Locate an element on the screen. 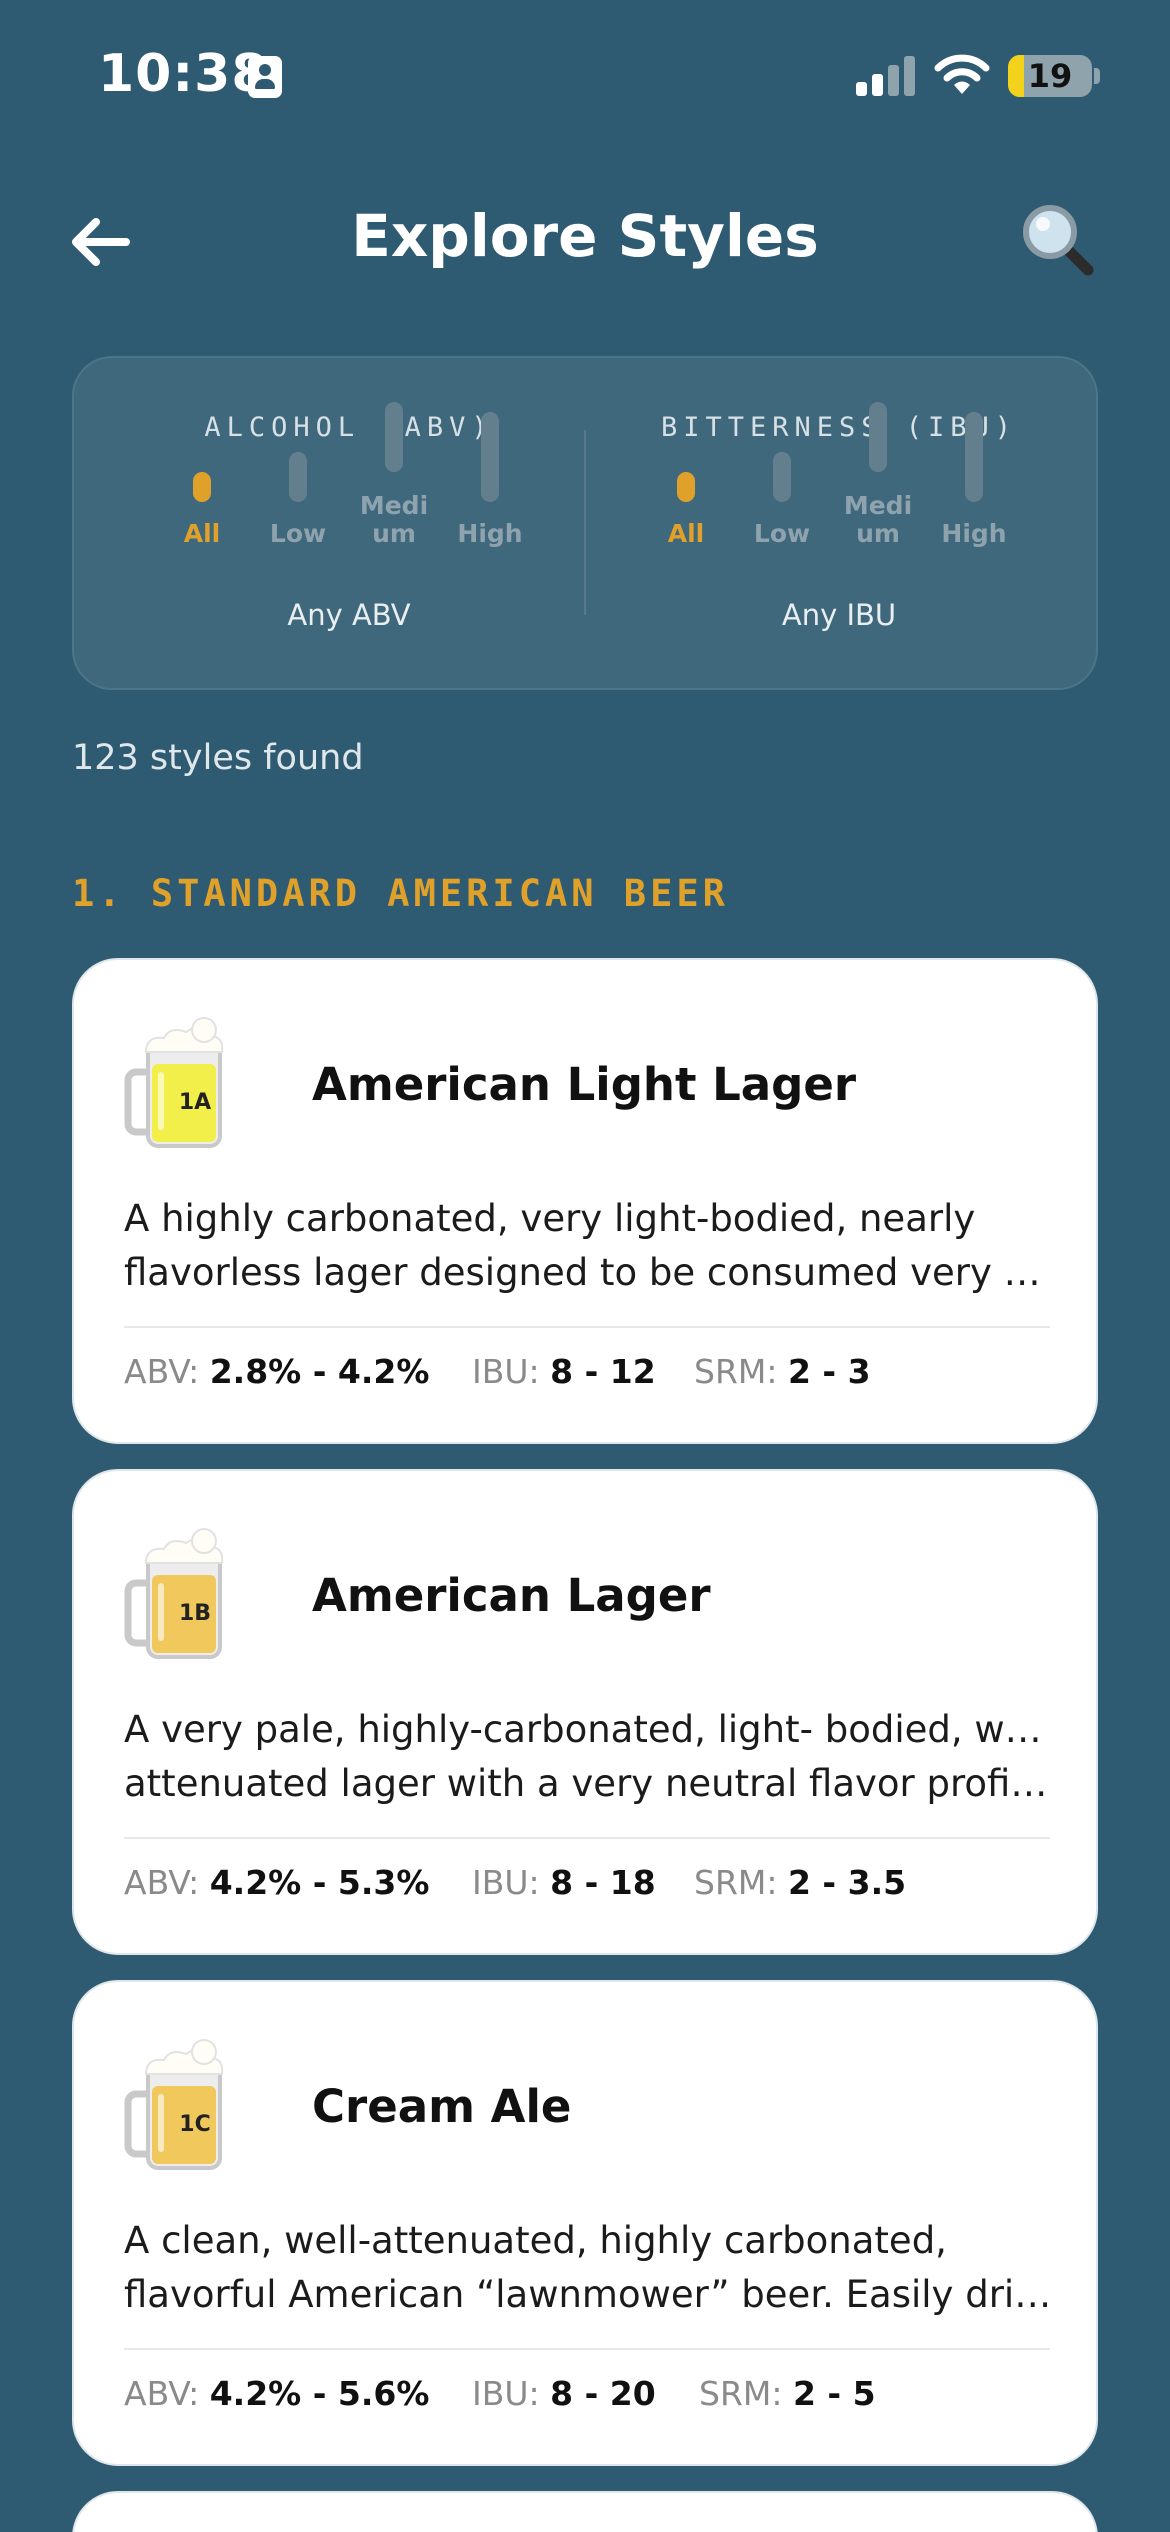 The image size is (1170, 2532). search-button is located at coordinates (1058, 240).